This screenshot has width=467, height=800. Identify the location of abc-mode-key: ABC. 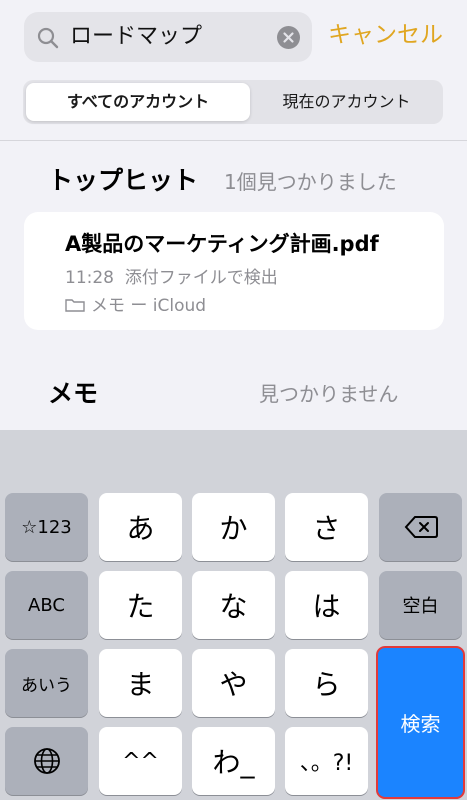
(46, 605).